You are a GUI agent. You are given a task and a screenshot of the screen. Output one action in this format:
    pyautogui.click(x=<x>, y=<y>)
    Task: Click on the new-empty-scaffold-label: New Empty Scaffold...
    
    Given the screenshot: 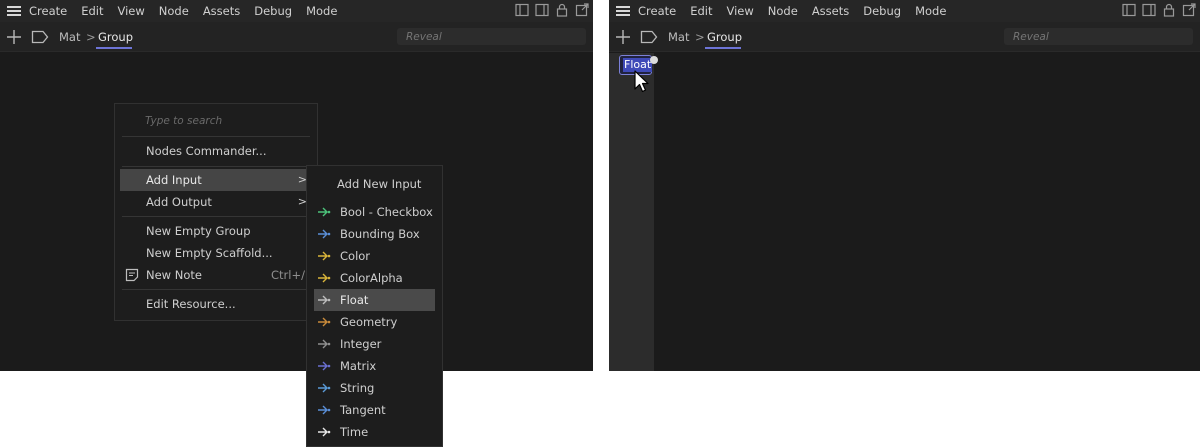 What is the action you would take?
    pyautogui.click(x=209, y=253)
    